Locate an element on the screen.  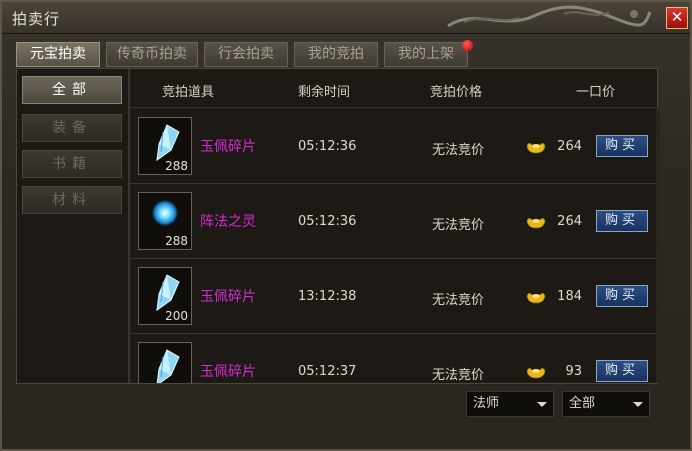
tab-yuanbao-auction: 元宝拍卖 is located at coordinates (58, 54).